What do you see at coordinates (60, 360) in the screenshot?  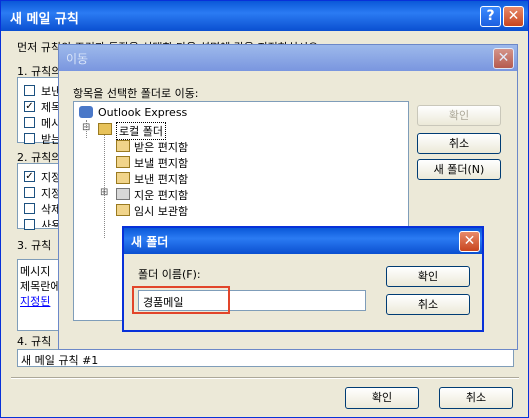 I see `rule-name-value: 새 메일 규칙 #1` at bounding box center [60, 360].